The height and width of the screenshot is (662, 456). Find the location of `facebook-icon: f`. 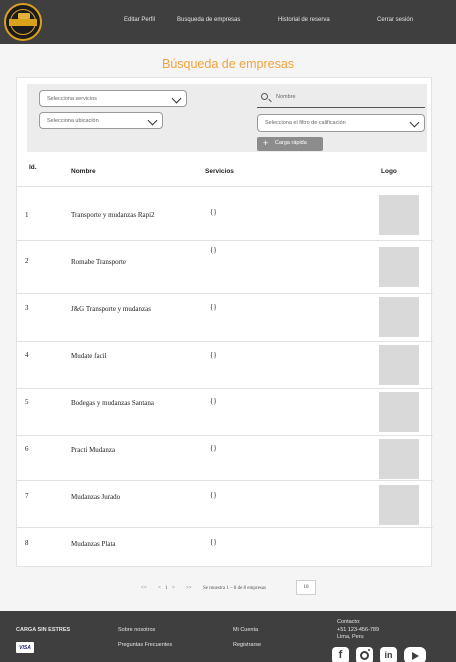

facebook-icon: f is located at coordinates (340, 654).